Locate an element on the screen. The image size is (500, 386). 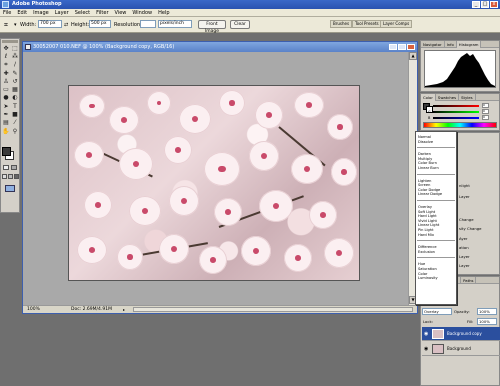
status-menu-arrow-icon: ▸ is located at coordinates (126, 309).